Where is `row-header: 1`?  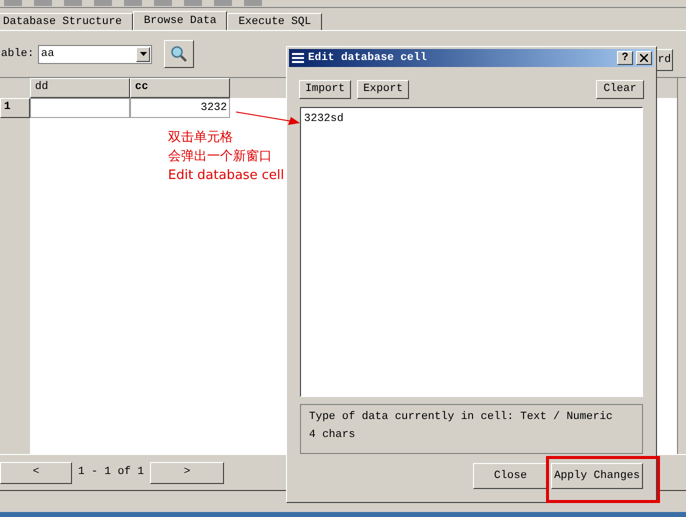
row-header: 1 is located at coordinates (15, 108).